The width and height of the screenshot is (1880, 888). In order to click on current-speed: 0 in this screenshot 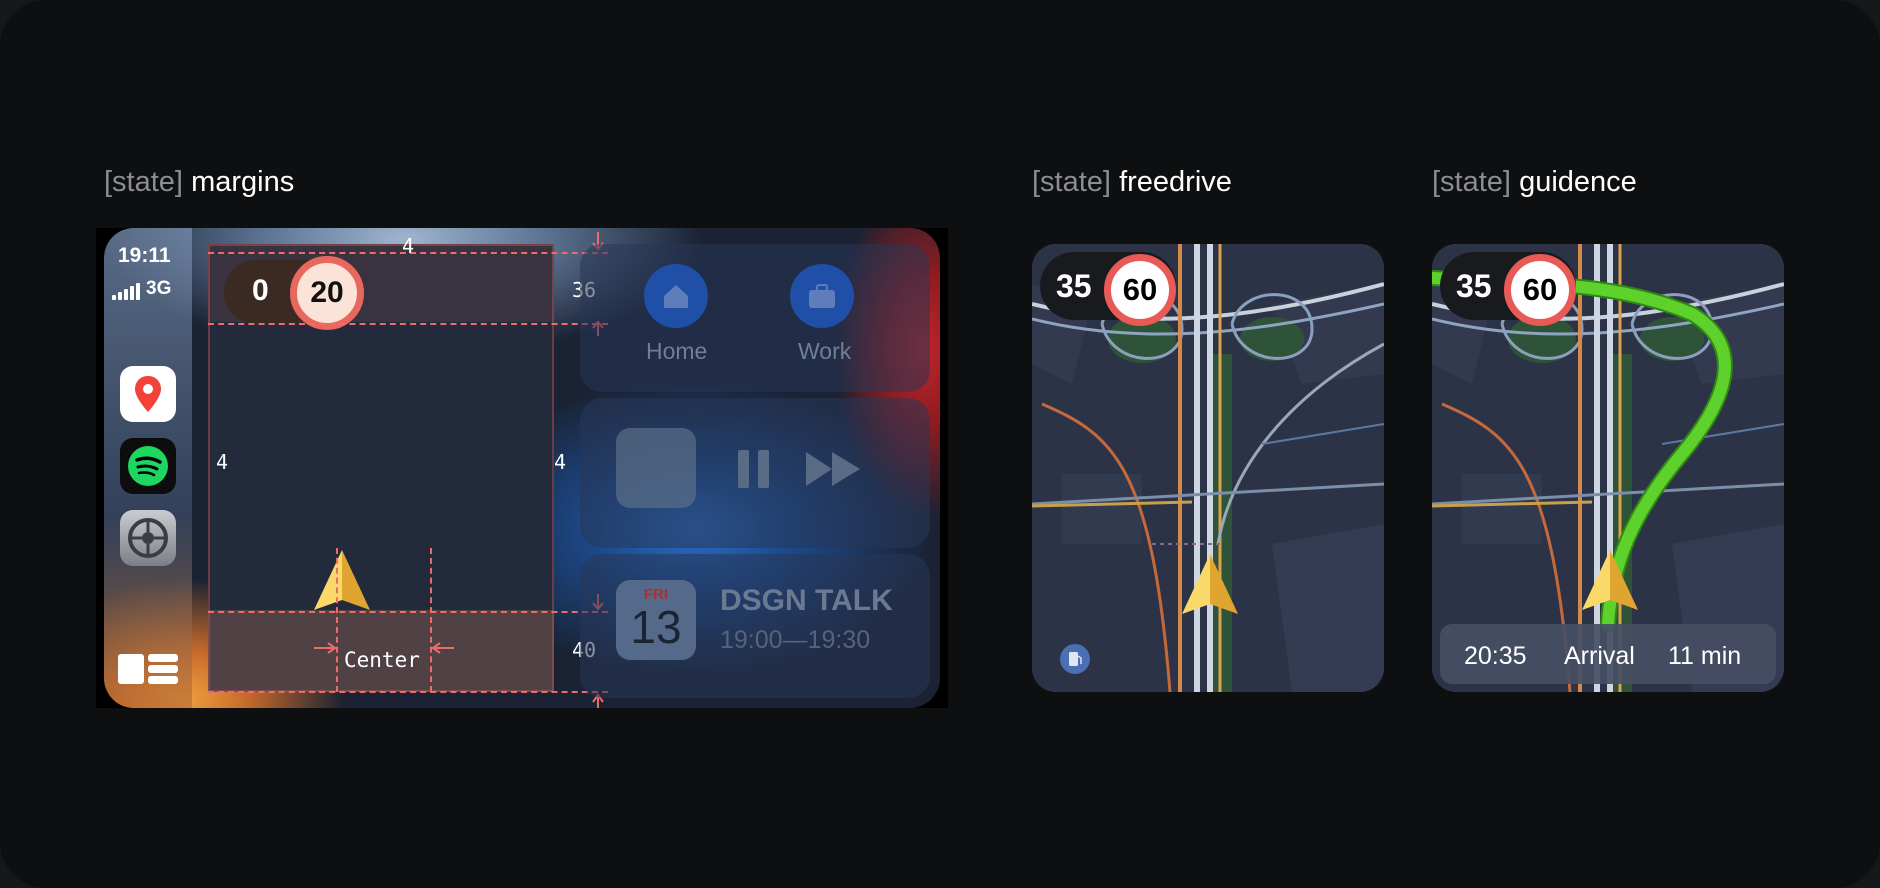, I will do `click(260, 290)`.